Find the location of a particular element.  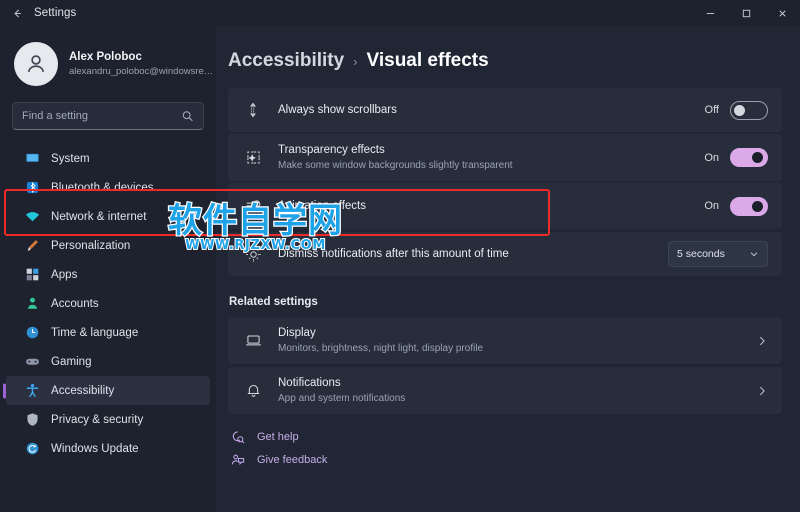

search-box is located at coordinates (108, 116).